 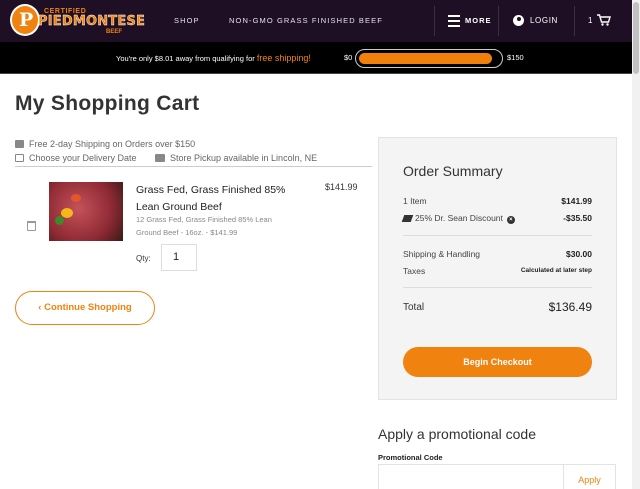 I want to click on hamburger-icon, so click(x=454, y=22).